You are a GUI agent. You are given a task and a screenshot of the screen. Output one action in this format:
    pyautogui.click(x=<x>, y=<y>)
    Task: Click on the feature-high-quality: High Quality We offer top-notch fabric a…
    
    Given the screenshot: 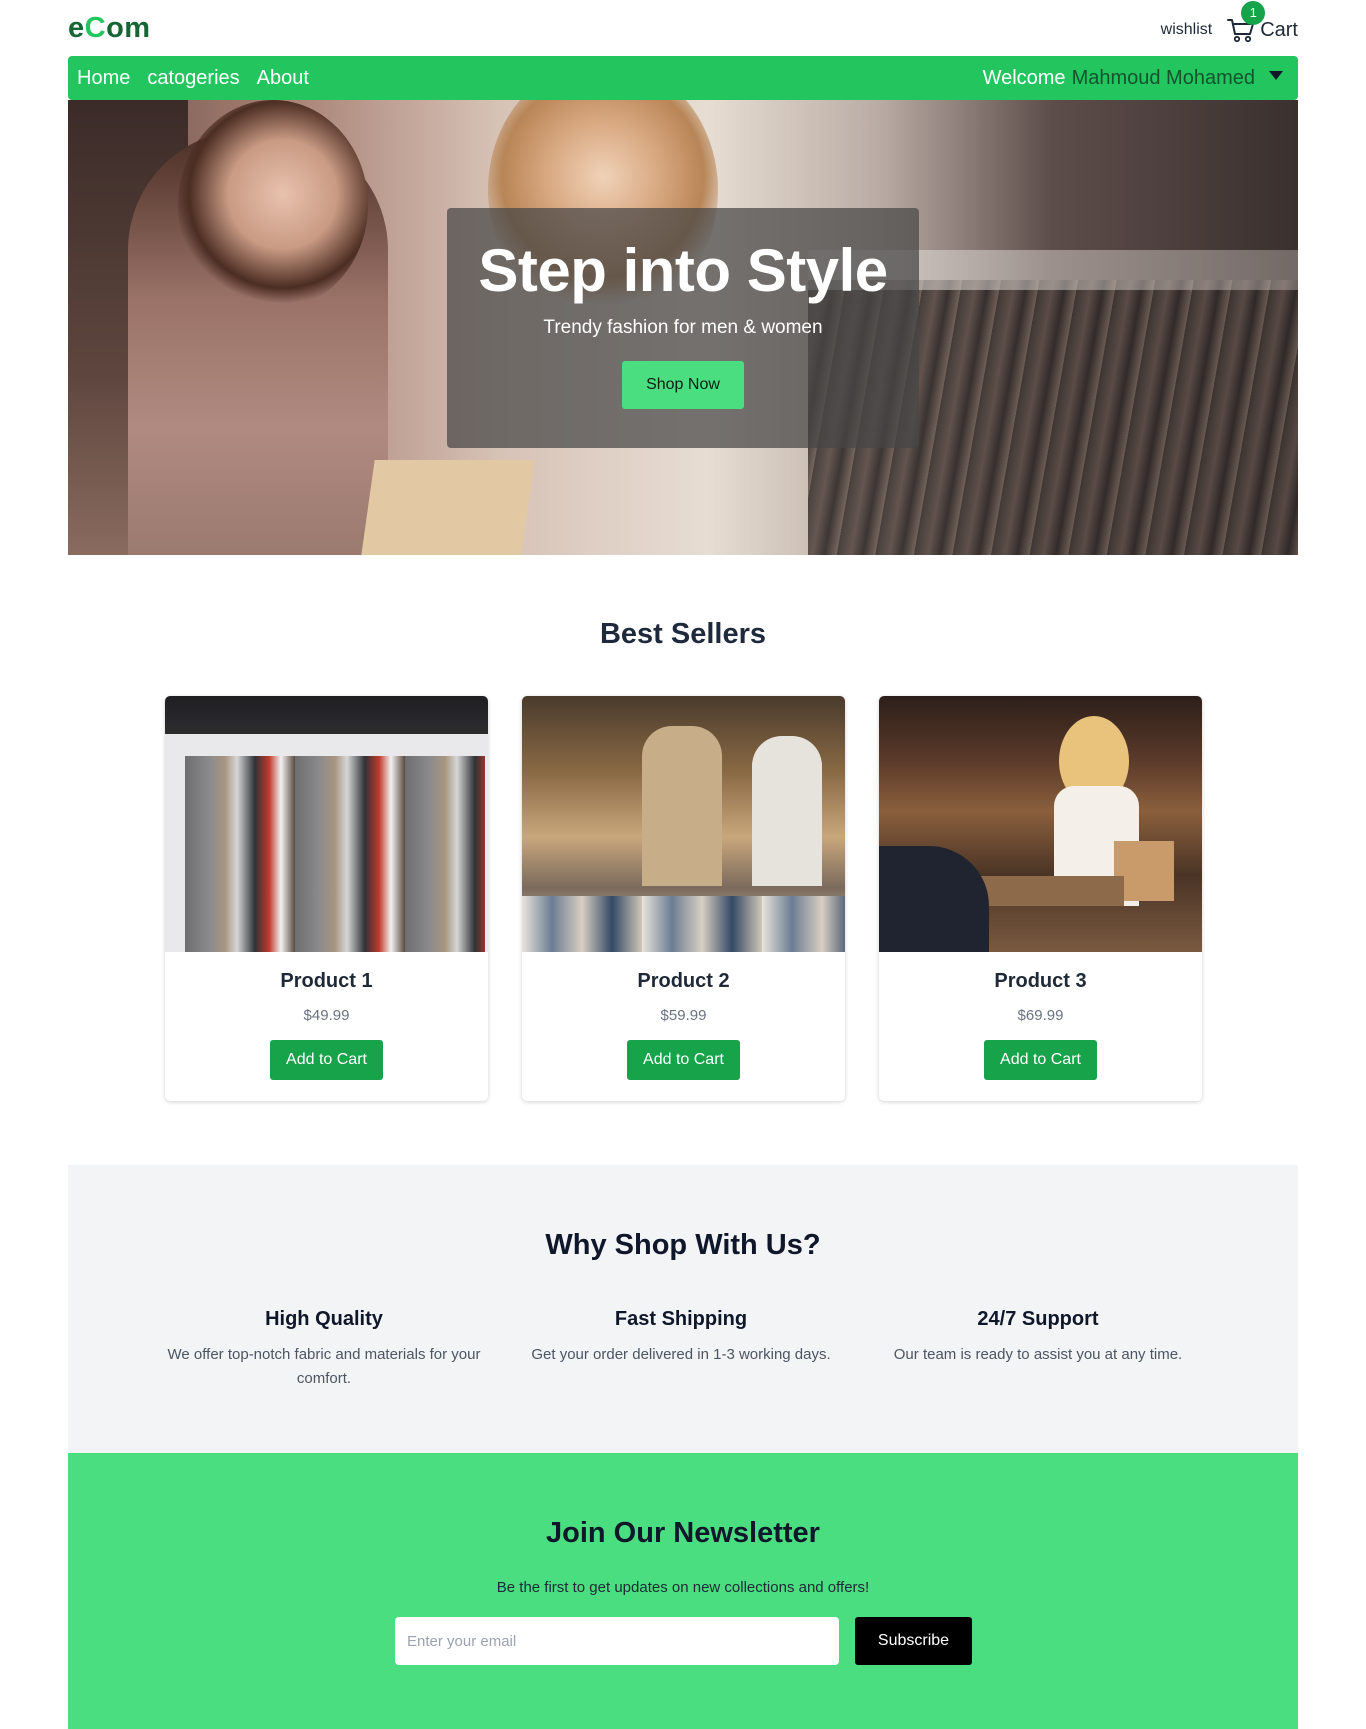 What is the action you would take?
    pyautogui.click(x=324, y=1349)
    